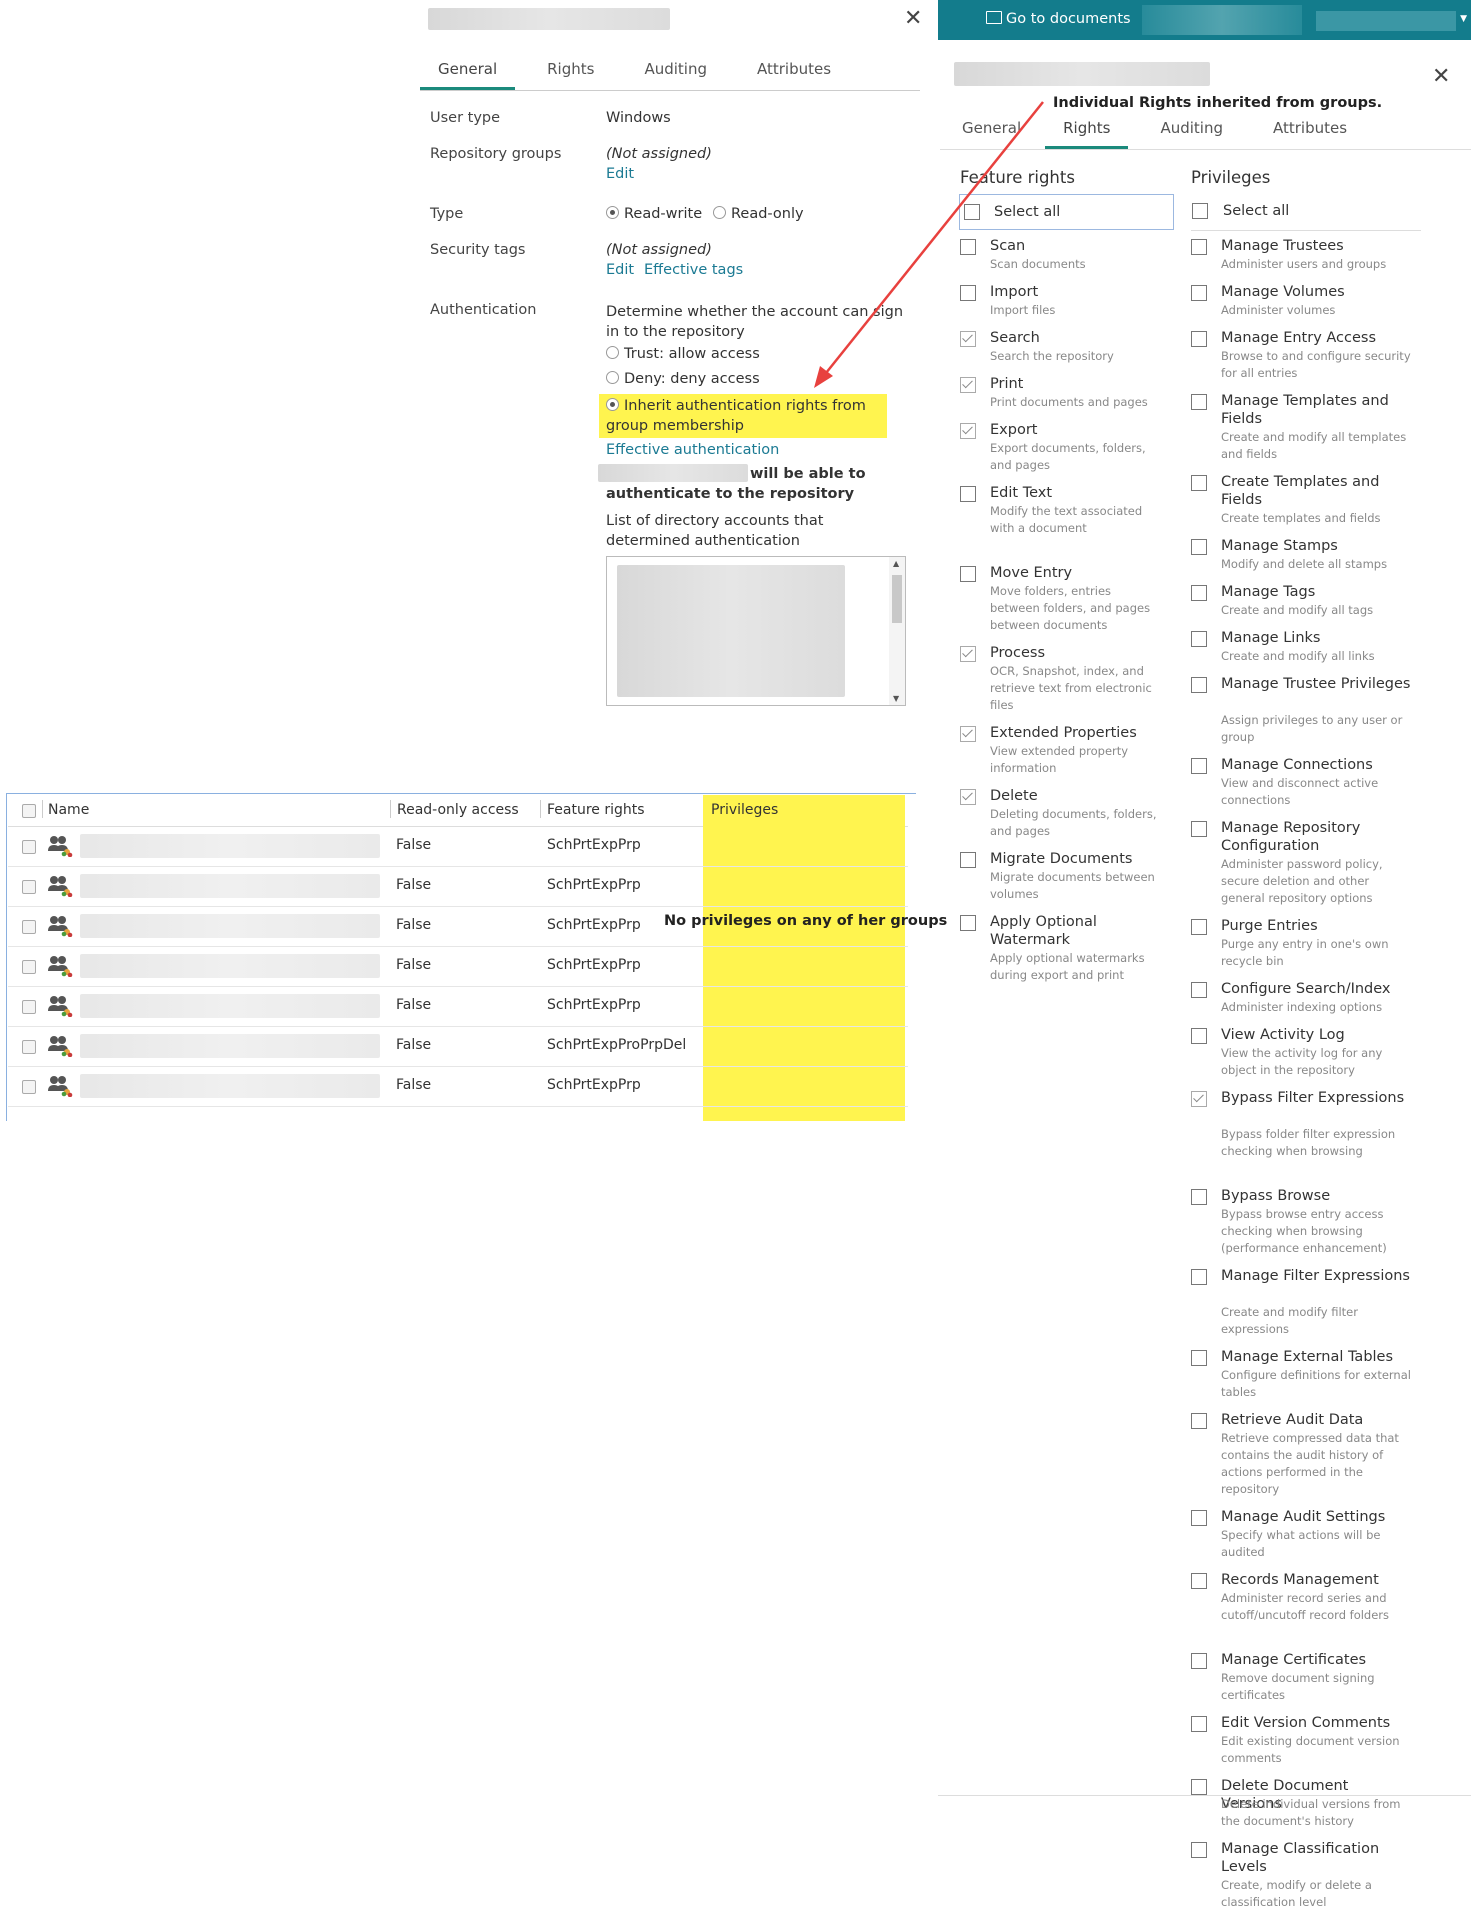 This screenshot has width=1471, height=1911. I want to click on privileges-select-all-checkbox, so click(1200, 211).